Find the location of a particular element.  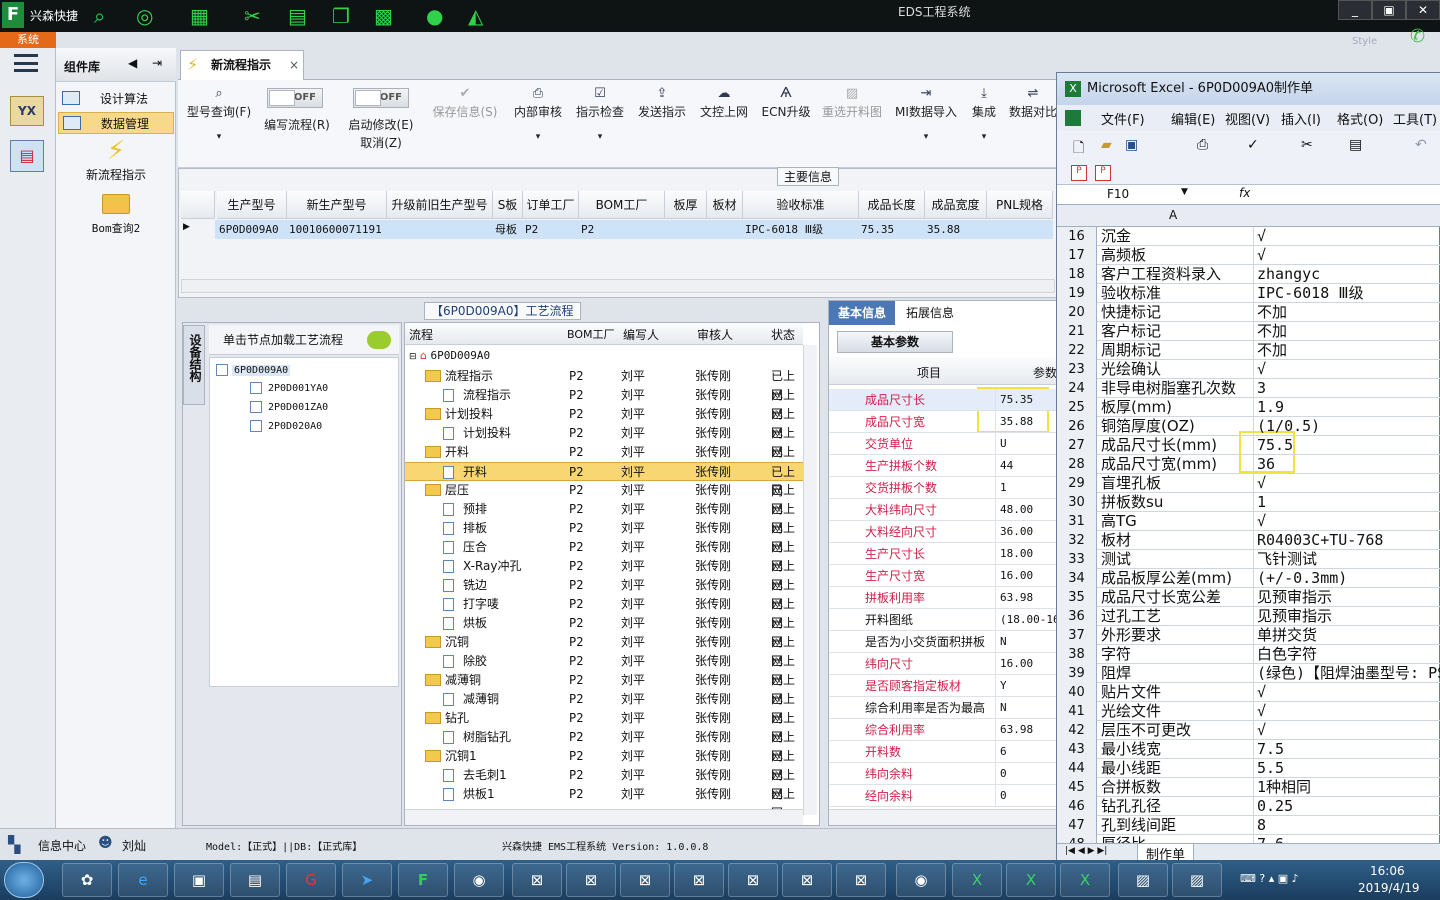

info-row: 开料数 6 is located at coordinates (944, 752).